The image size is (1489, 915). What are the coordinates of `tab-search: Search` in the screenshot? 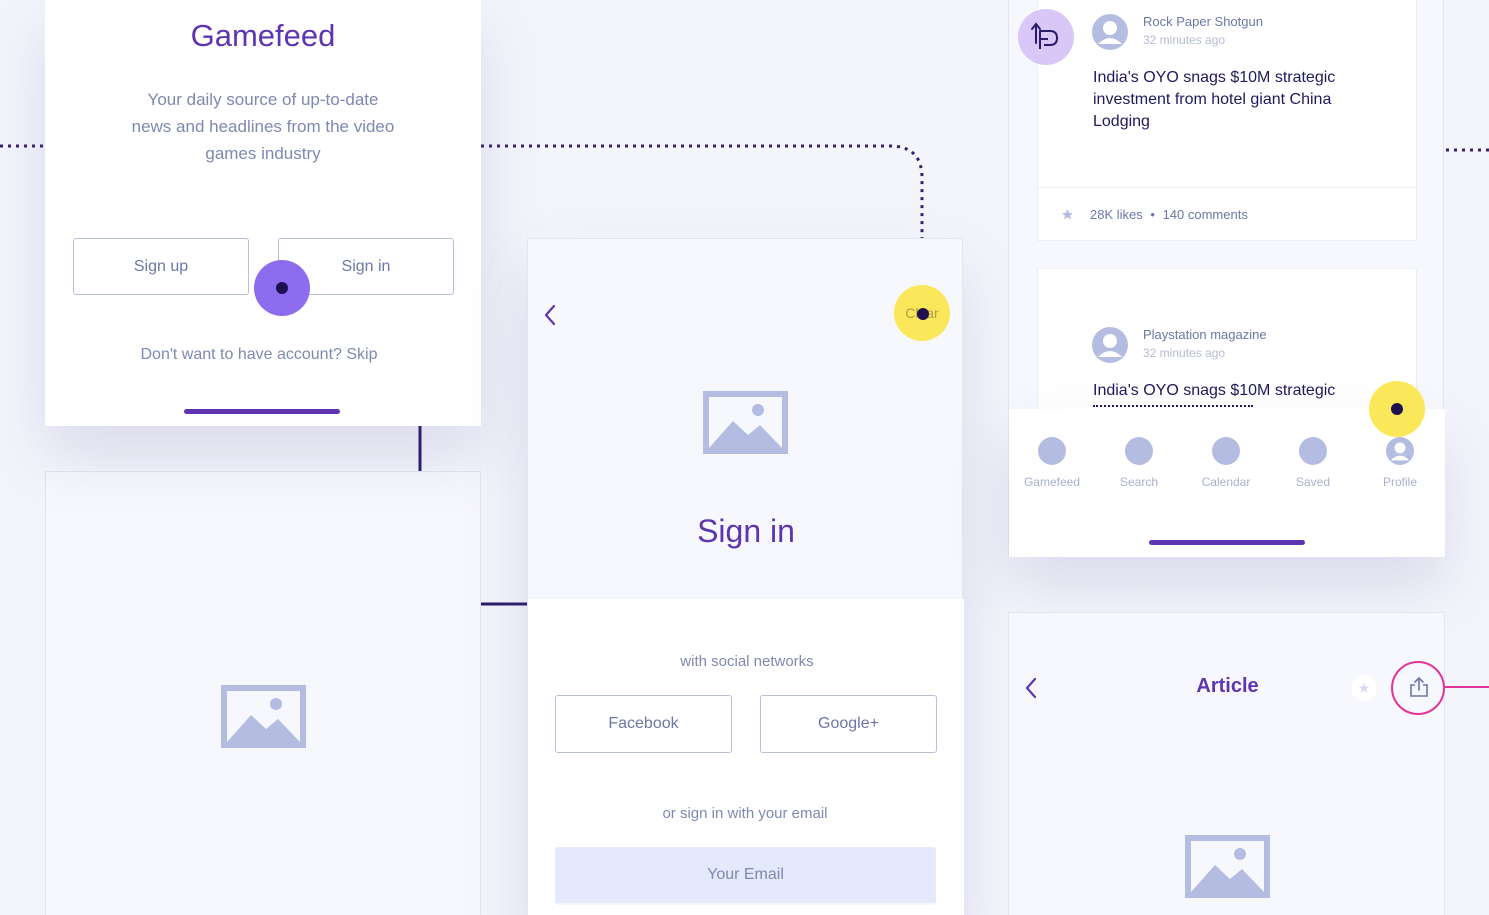 It's located at (1139, 463).